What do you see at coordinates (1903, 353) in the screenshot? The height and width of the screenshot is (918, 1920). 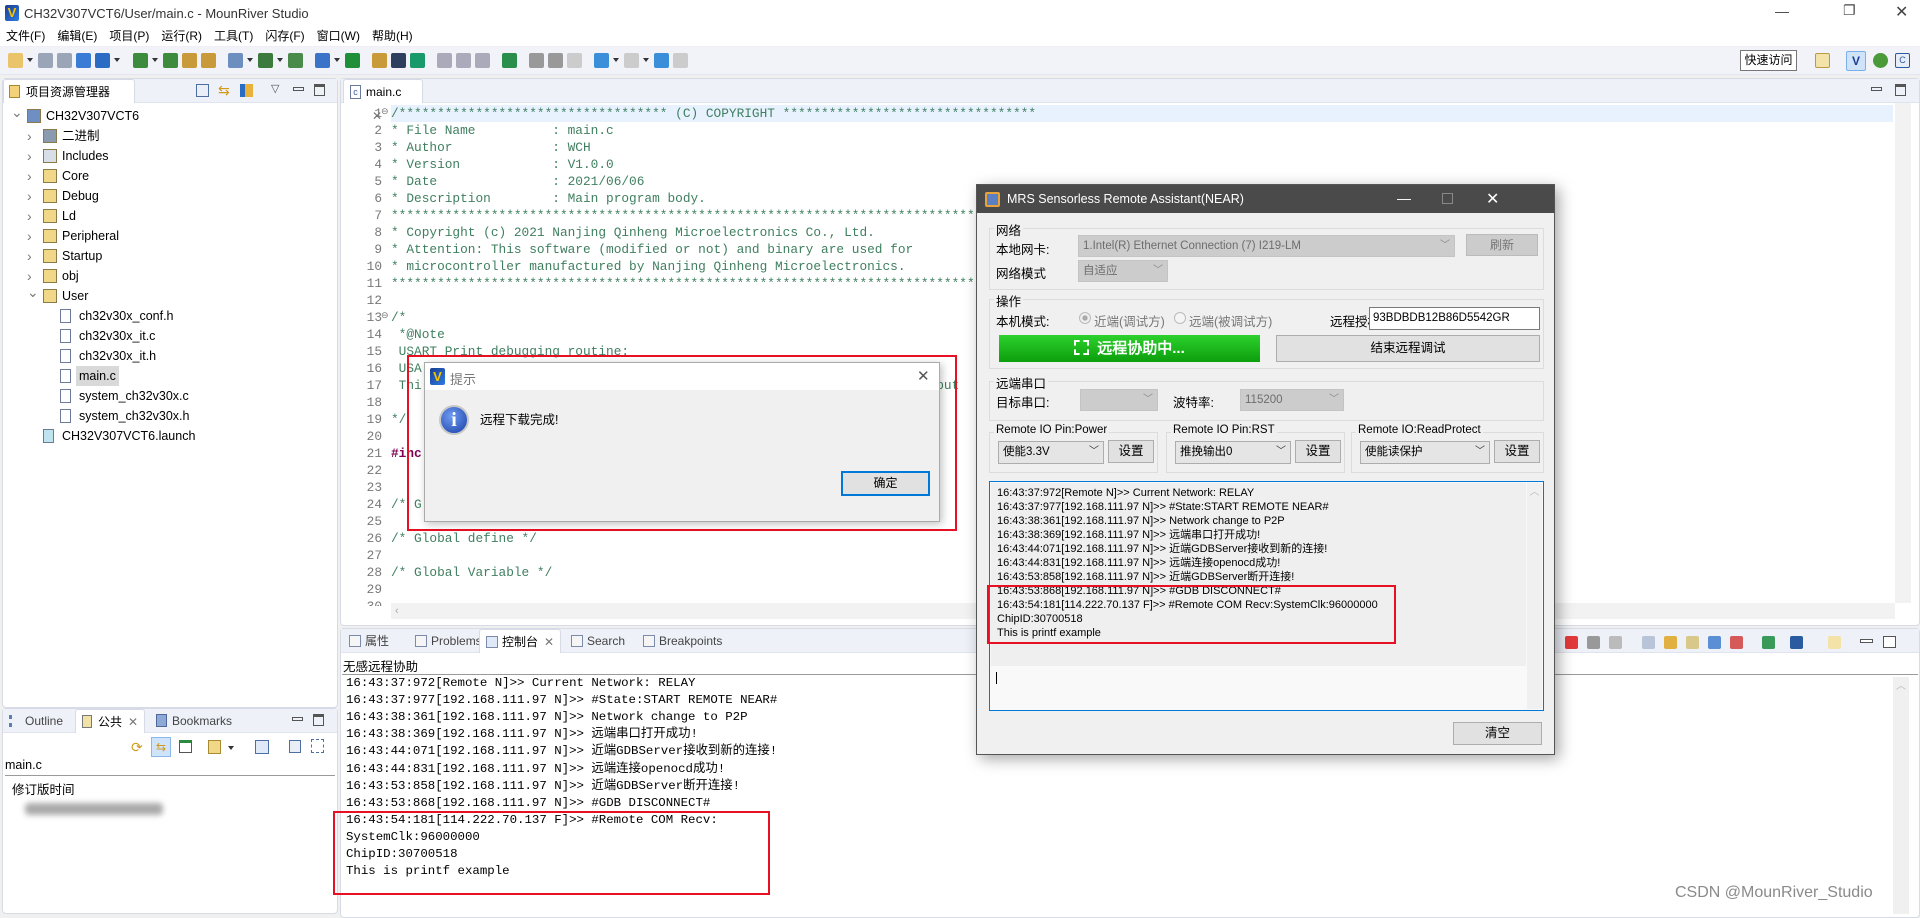 I see `editor-vertical-scrollbar` at bounding box center [1903, 353].